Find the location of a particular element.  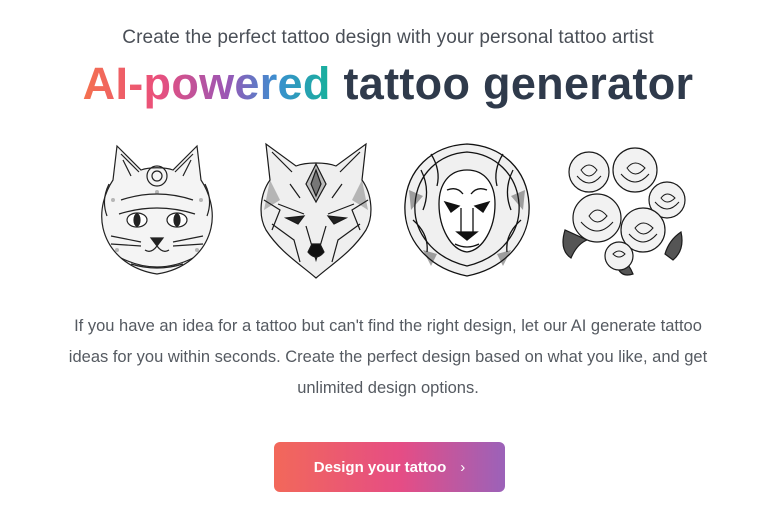

headline-gradient-text: AI-powered is located at coordinates (206, 83).